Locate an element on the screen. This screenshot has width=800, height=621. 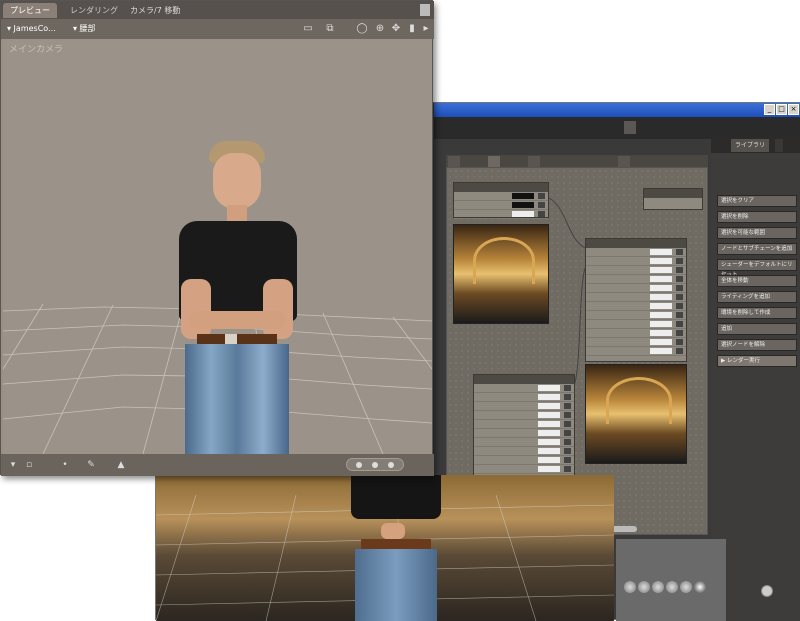
reset-shader-button: シェーダーをデフォルトにリセット is located at coordinates (757, 268).